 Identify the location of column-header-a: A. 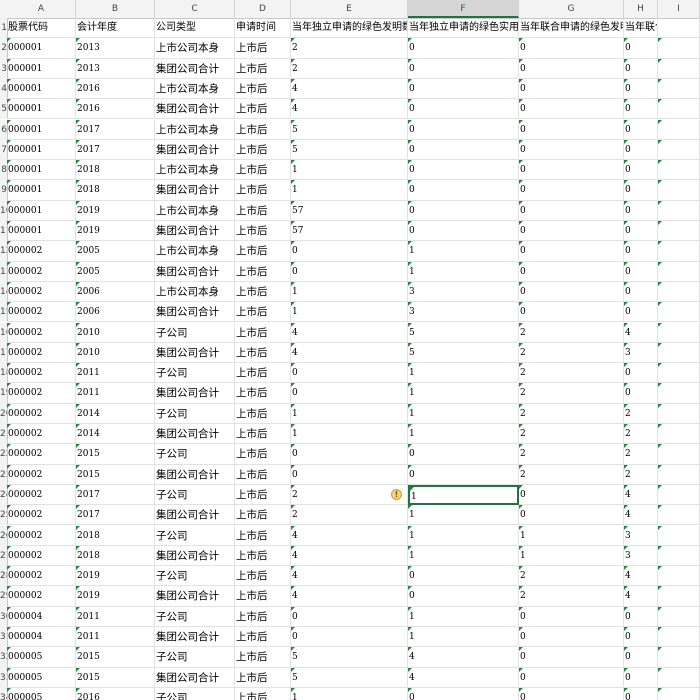
(41, 9).